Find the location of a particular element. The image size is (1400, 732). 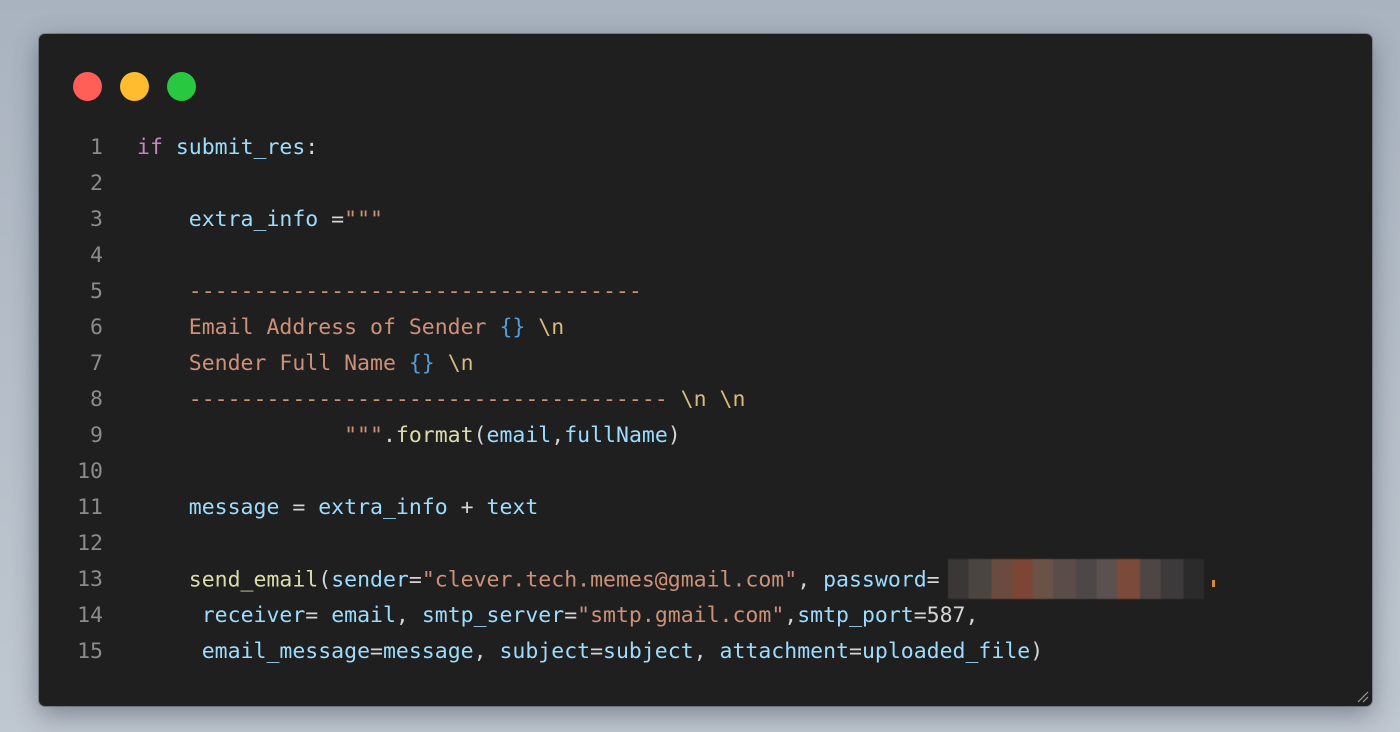

line-number: 10 is located at coordinates (90, 471).